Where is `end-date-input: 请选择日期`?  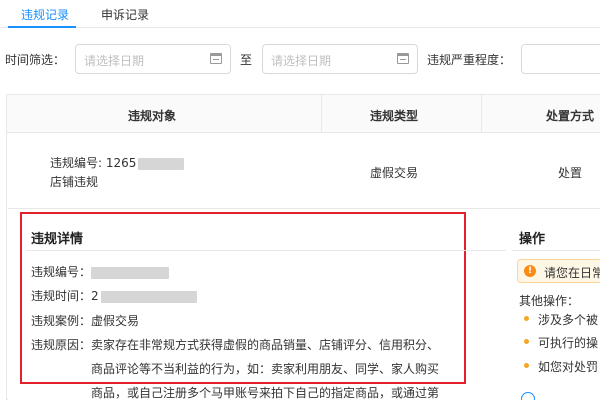
end-date-input: 请选择日期 is located at coordinates (340, 59).